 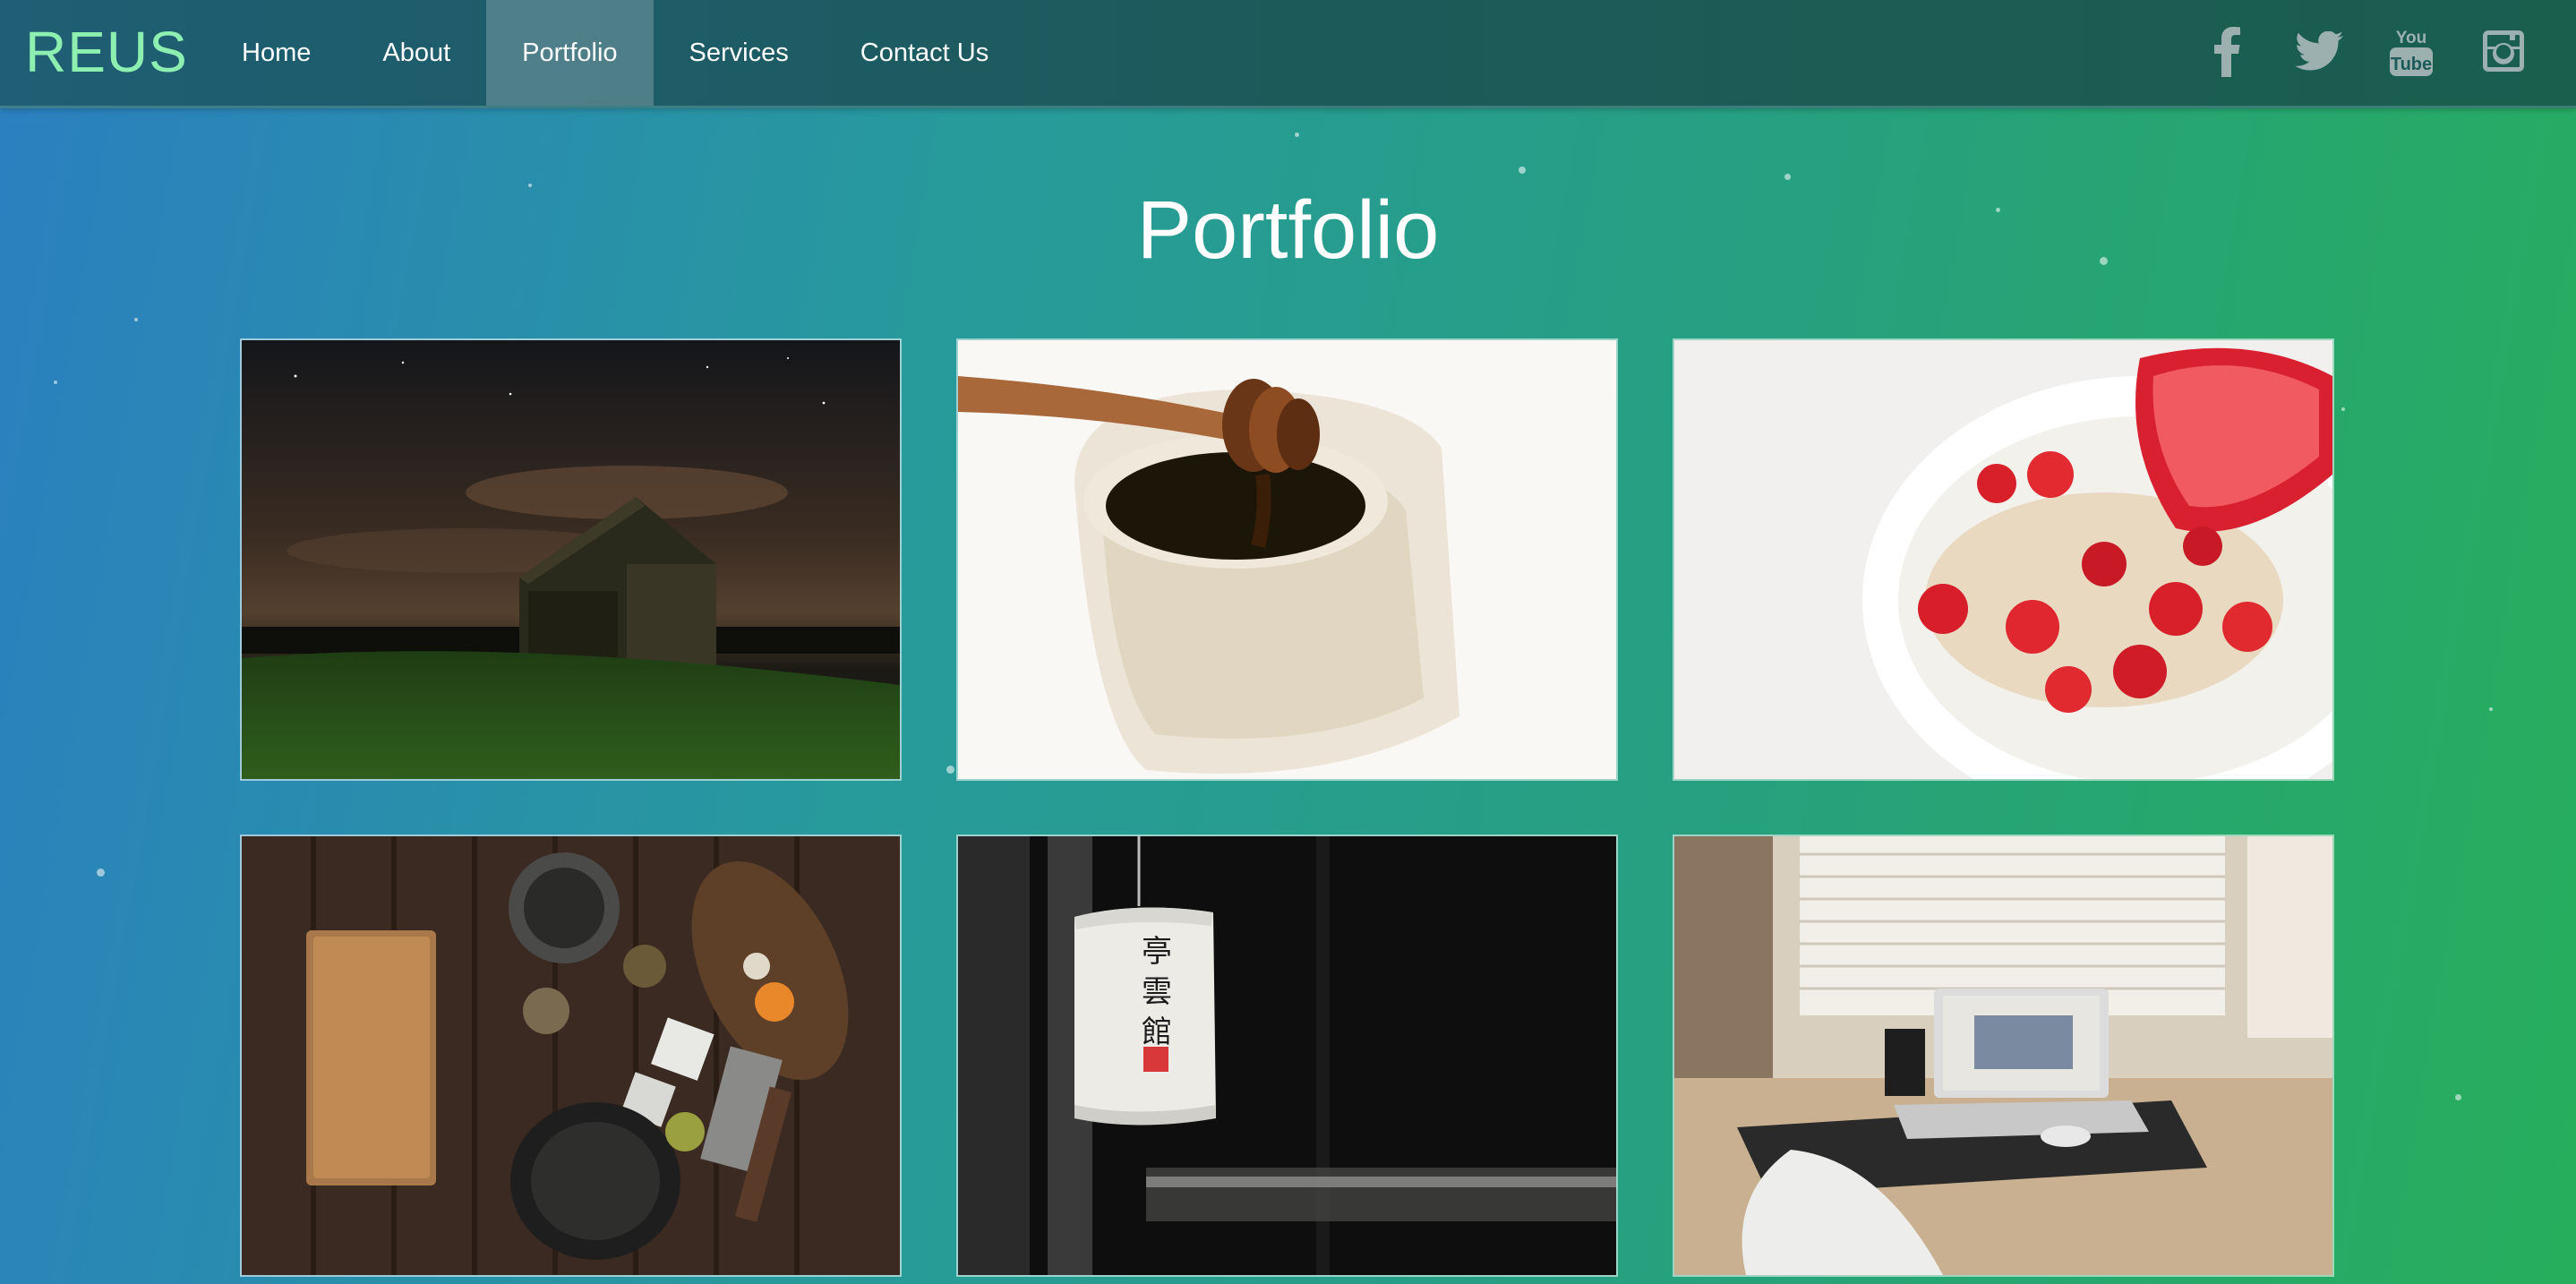 I want to click on strawberry-yogurt-image, so click(x=2003, y=559).